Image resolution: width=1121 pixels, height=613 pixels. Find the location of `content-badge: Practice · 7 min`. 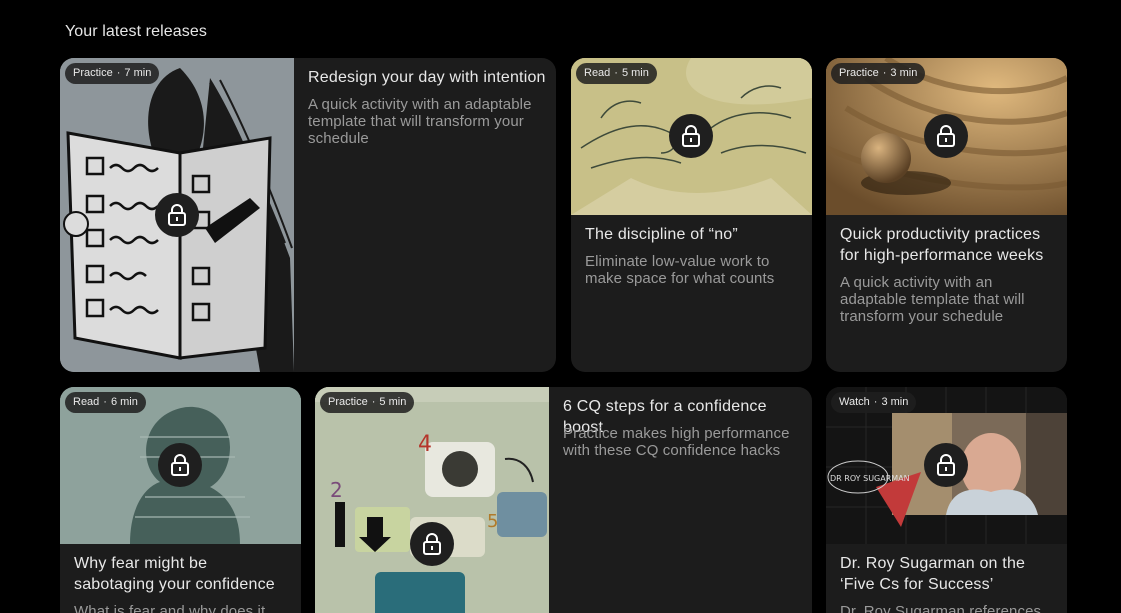

content-badge: Practice · 7 min is located at coordinates (112, 73).